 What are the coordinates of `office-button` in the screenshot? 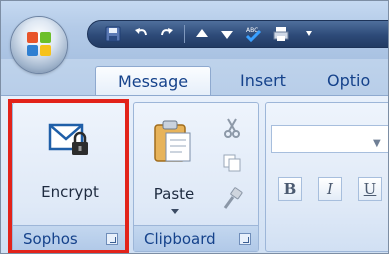 It's located at (39, 45).